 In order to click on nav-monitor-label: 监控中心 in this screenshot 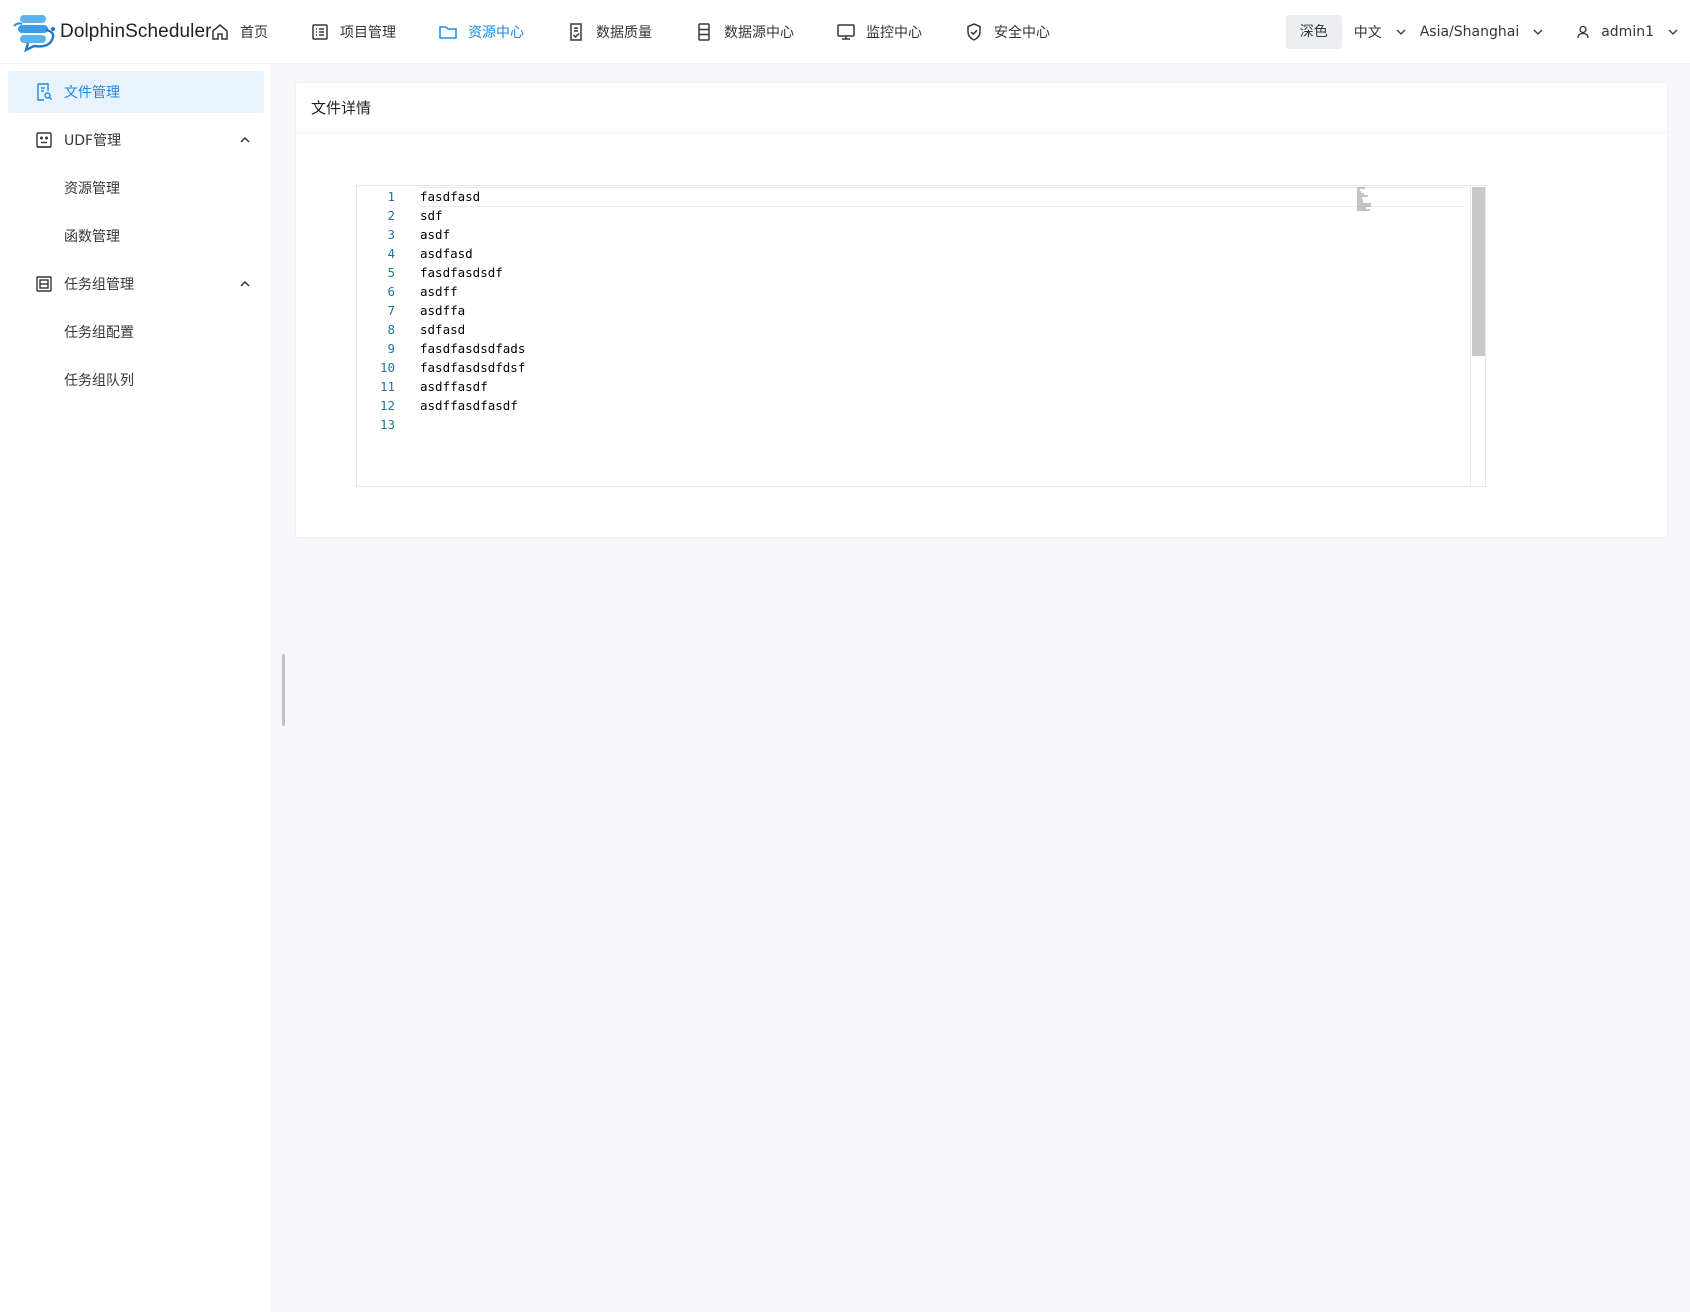, I will do `click(894, 33)`.